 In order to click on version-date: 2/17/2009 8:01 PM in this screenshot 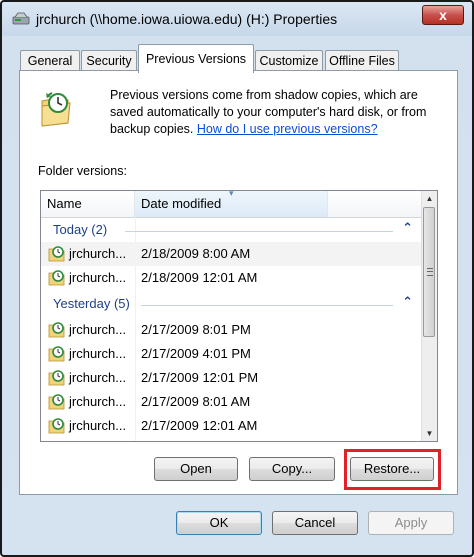, I will do `click(196, 329)`.